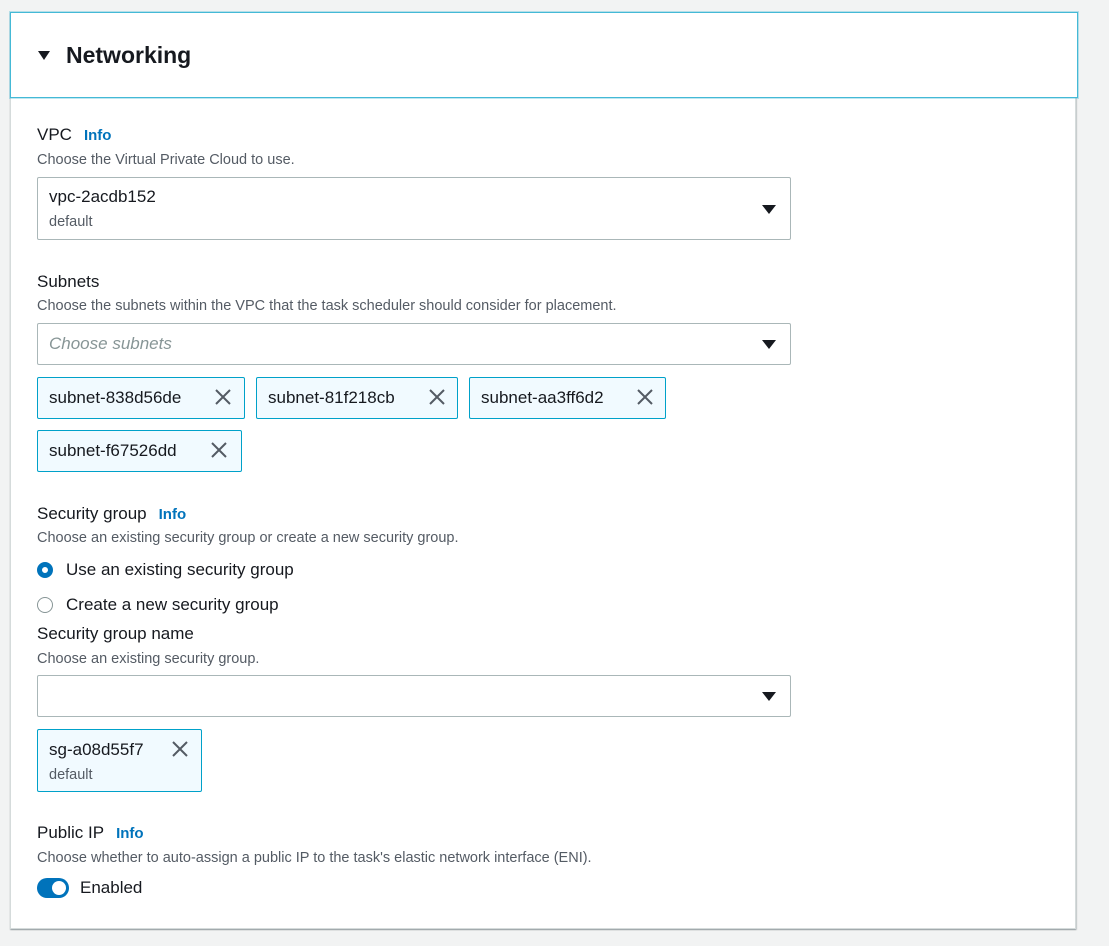 The height and width of the screenshot is (946, 1109). I want to click on subnet-token-label: subnet-f67526dd, so click(113, 450).